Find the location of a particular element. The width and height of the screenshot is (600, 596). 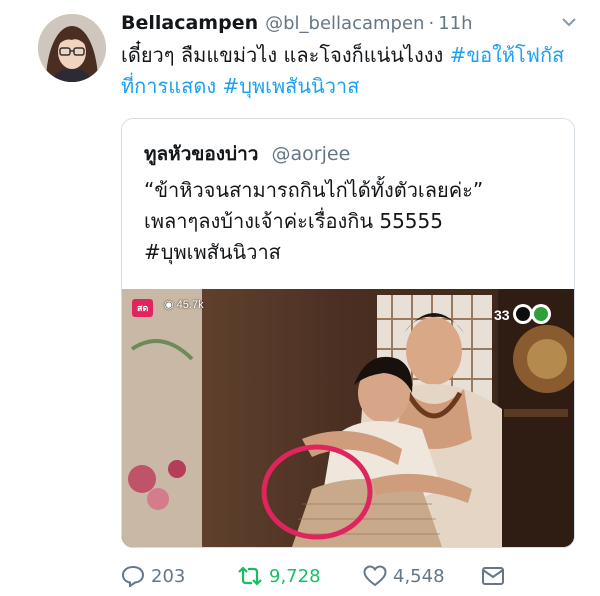

retweet-button: 9,728 is located at coordinates (279, 576).